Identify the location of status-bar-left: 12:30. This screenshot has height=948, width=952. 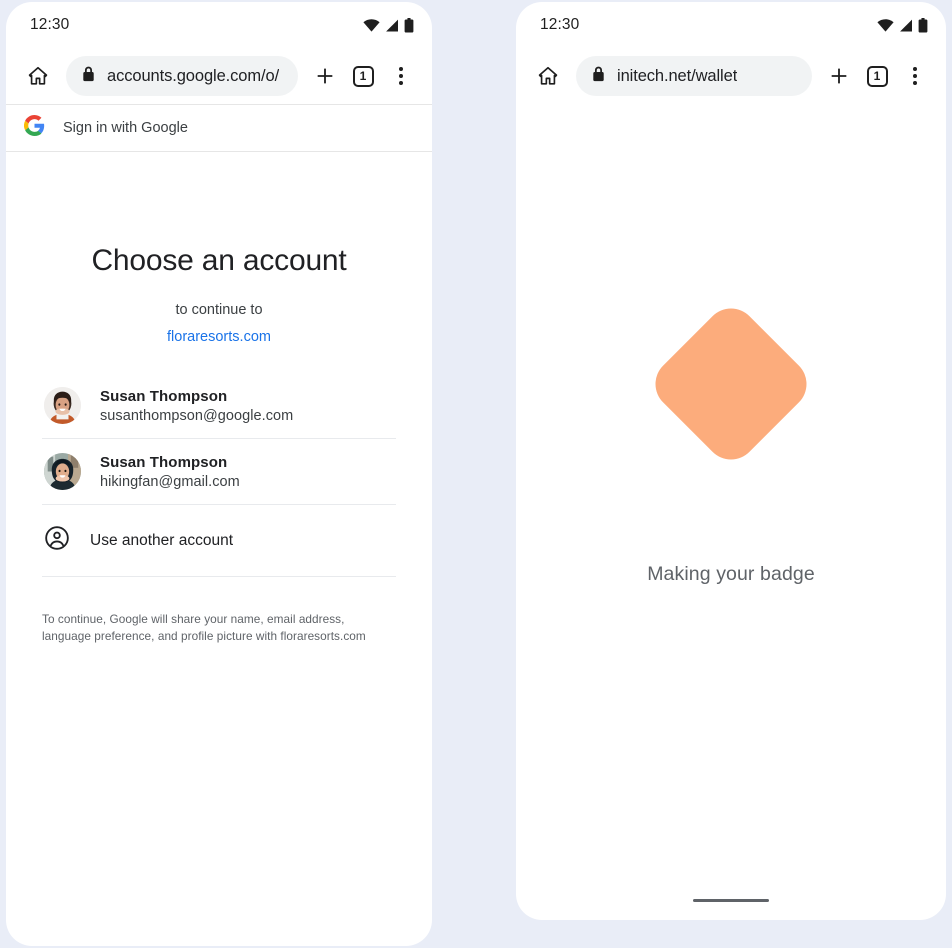
(219, 25).